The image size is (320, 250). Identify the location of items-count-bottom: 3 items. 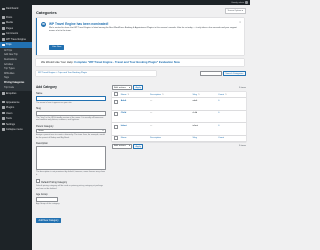
(242, 146).